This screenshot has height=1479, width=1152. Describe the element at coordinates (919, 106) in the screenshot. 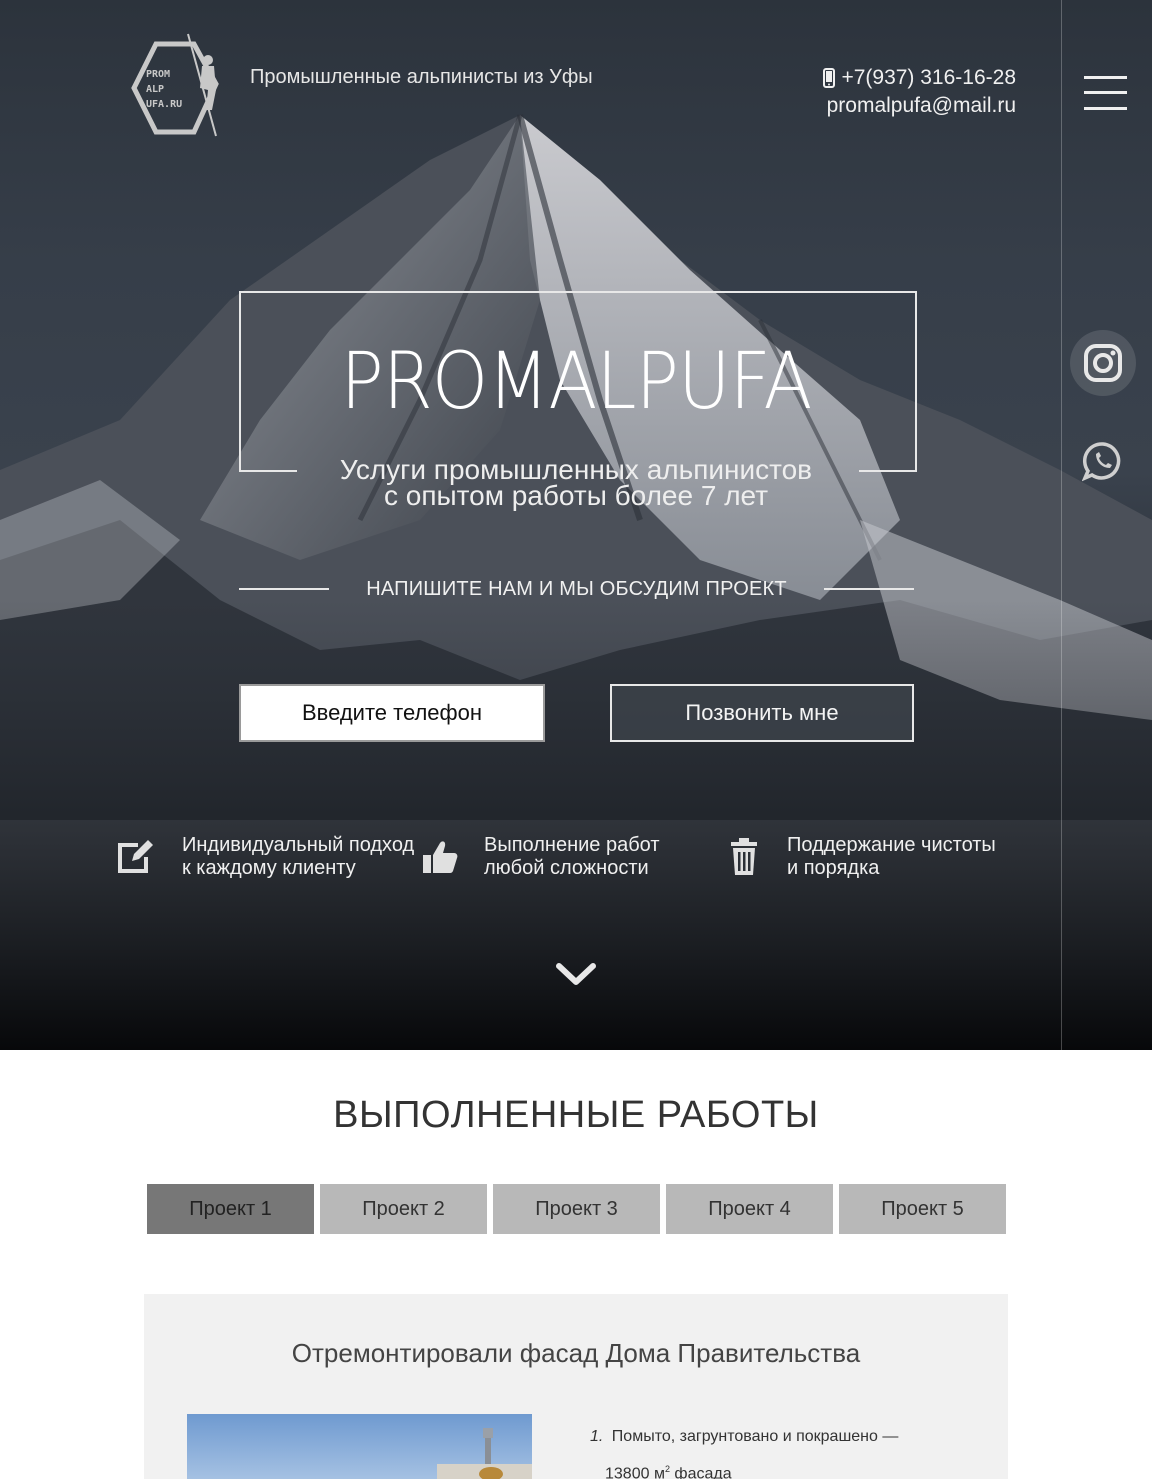

I see `email-link: promalpufa@mail.ru` at that location.